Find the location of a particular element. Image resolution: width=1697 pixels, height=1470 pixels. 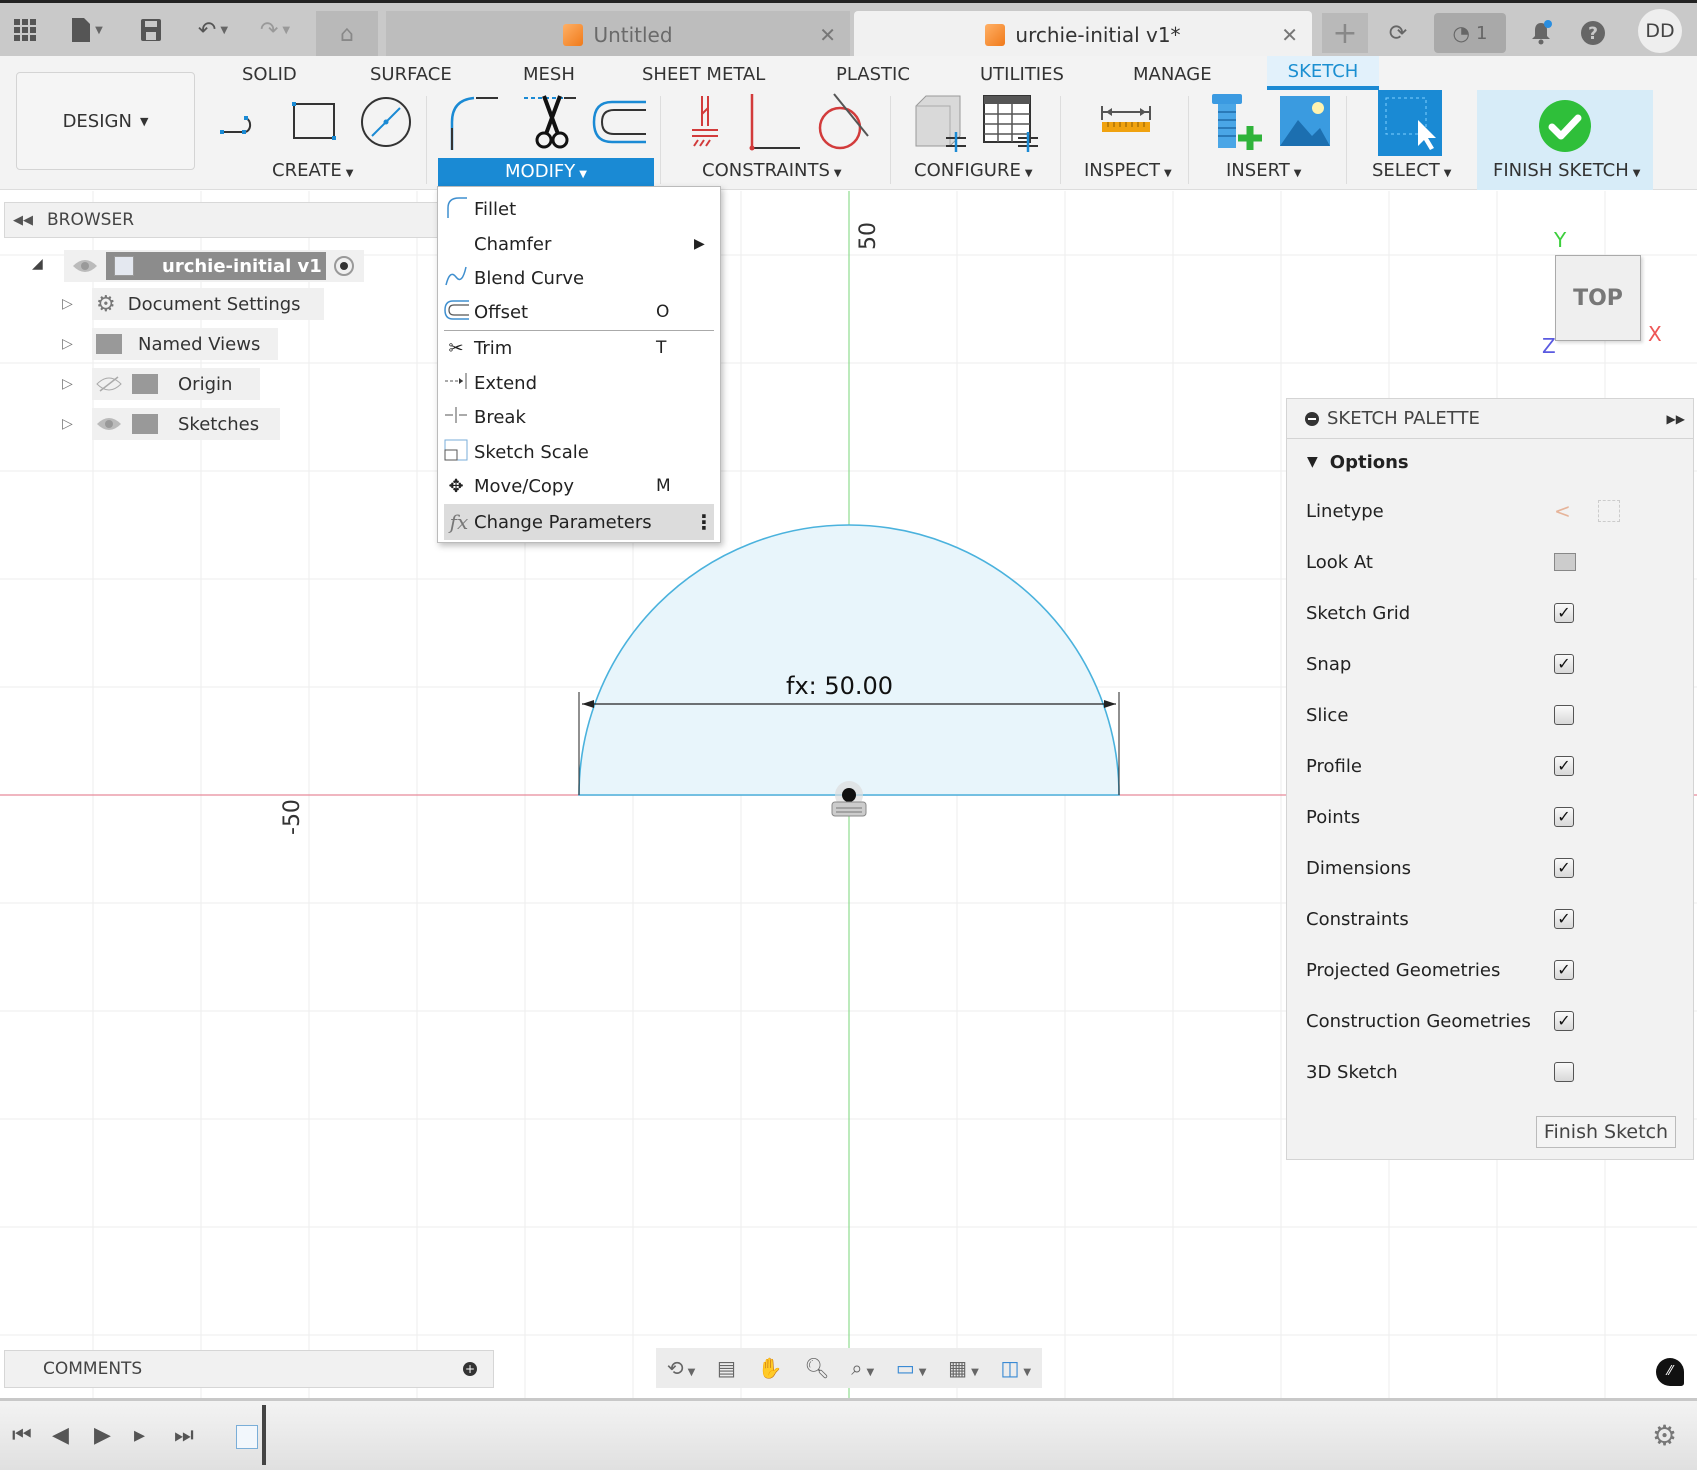

palette-option-projected-geometries: Projected Geometries ✓ is located at coordinates (1491, 970).